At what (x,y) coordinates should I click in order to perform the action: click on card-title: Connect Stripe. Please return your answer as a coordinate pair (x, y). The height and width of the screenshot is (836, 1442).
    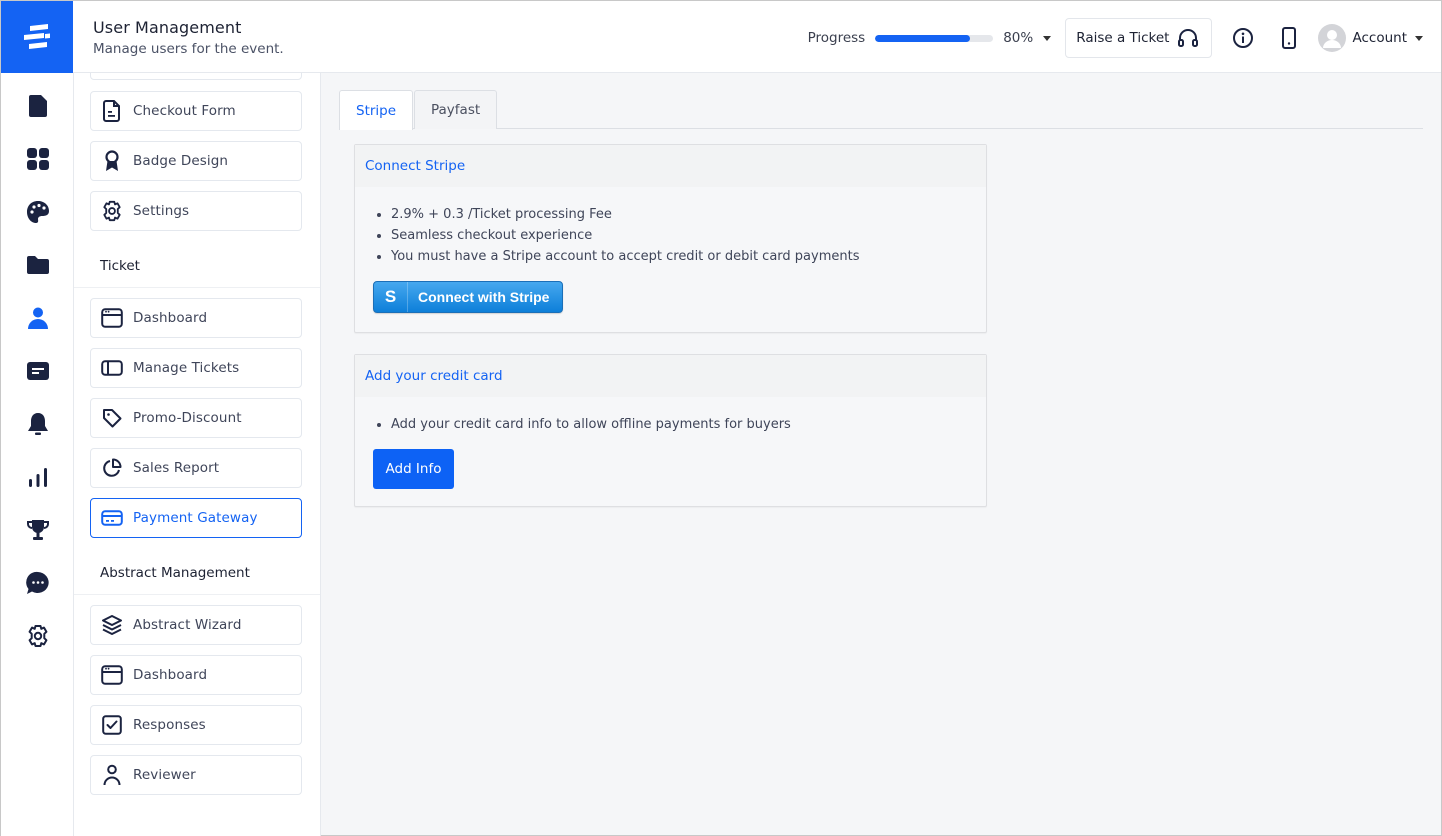
    Looking at the image, I should click on (670, 166).